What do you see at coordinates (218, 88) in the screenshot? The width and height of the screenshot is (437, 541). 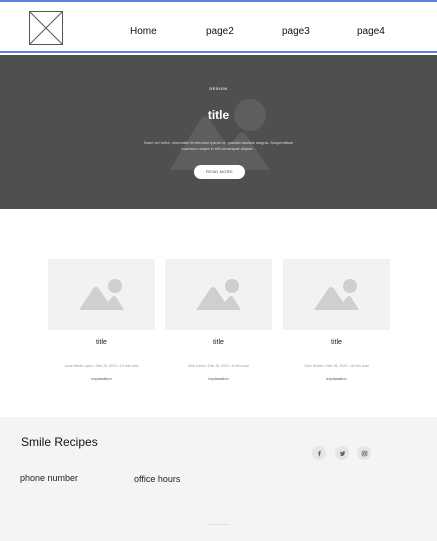 I see `hero-category: DESIGN` at bounding box center [218, 88].